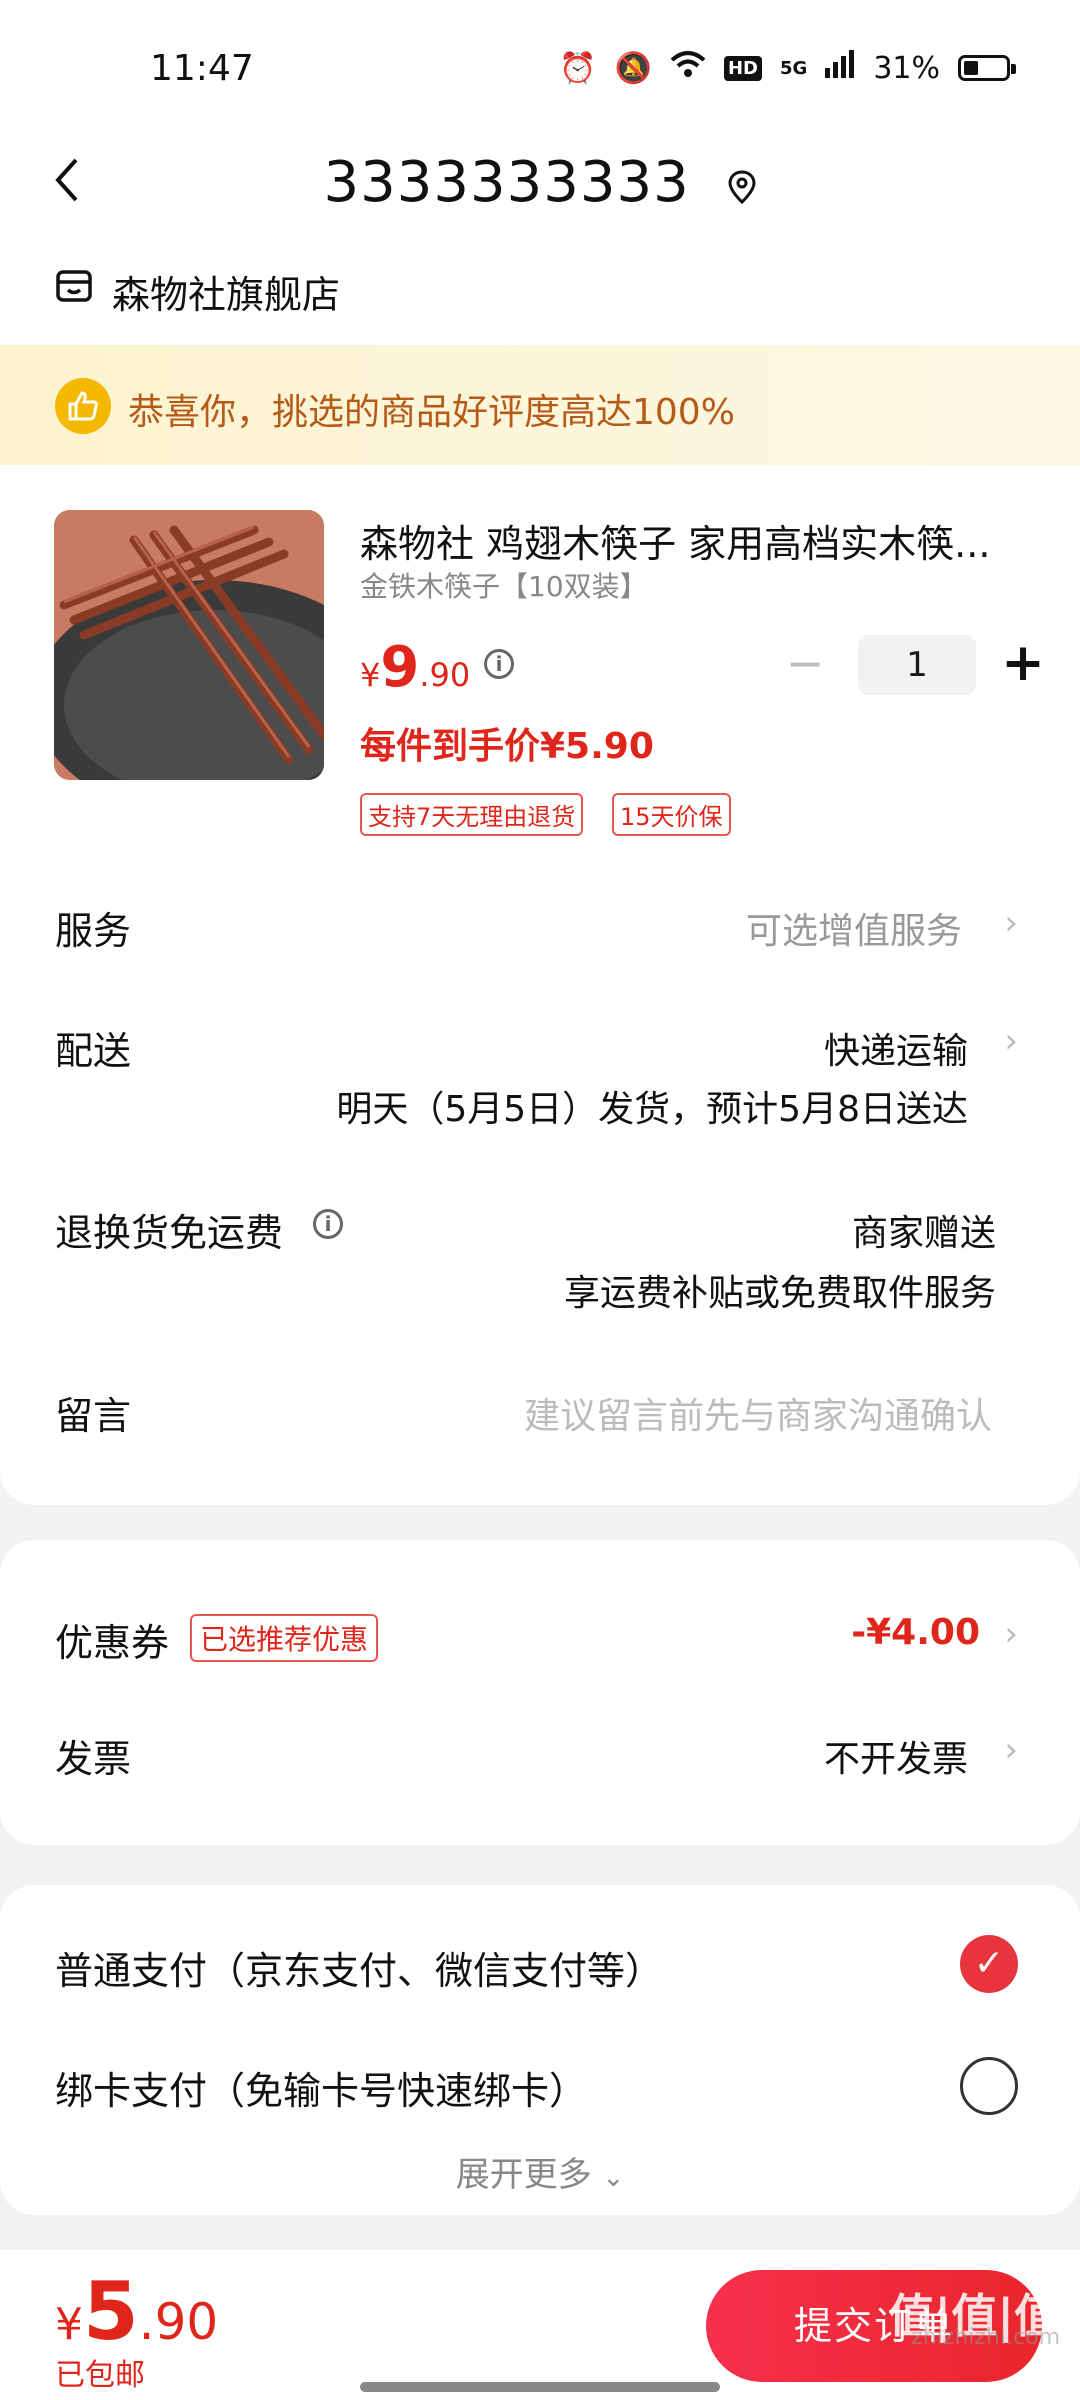 The height and width of the screenshot is (2400, 1080). I want to click on return-info-icon: i, so click(328, 1224).